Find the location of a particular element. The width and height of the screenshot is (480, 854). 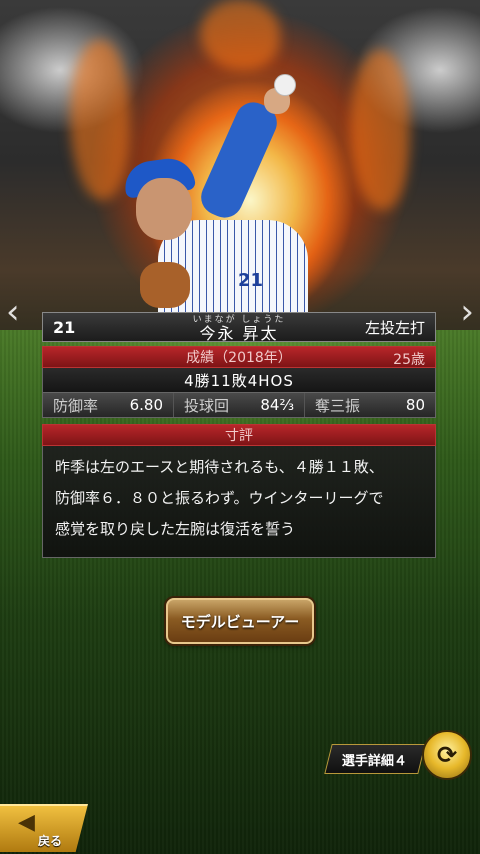

player-name: 今永 昇太 is located at coordinates (239, 333).